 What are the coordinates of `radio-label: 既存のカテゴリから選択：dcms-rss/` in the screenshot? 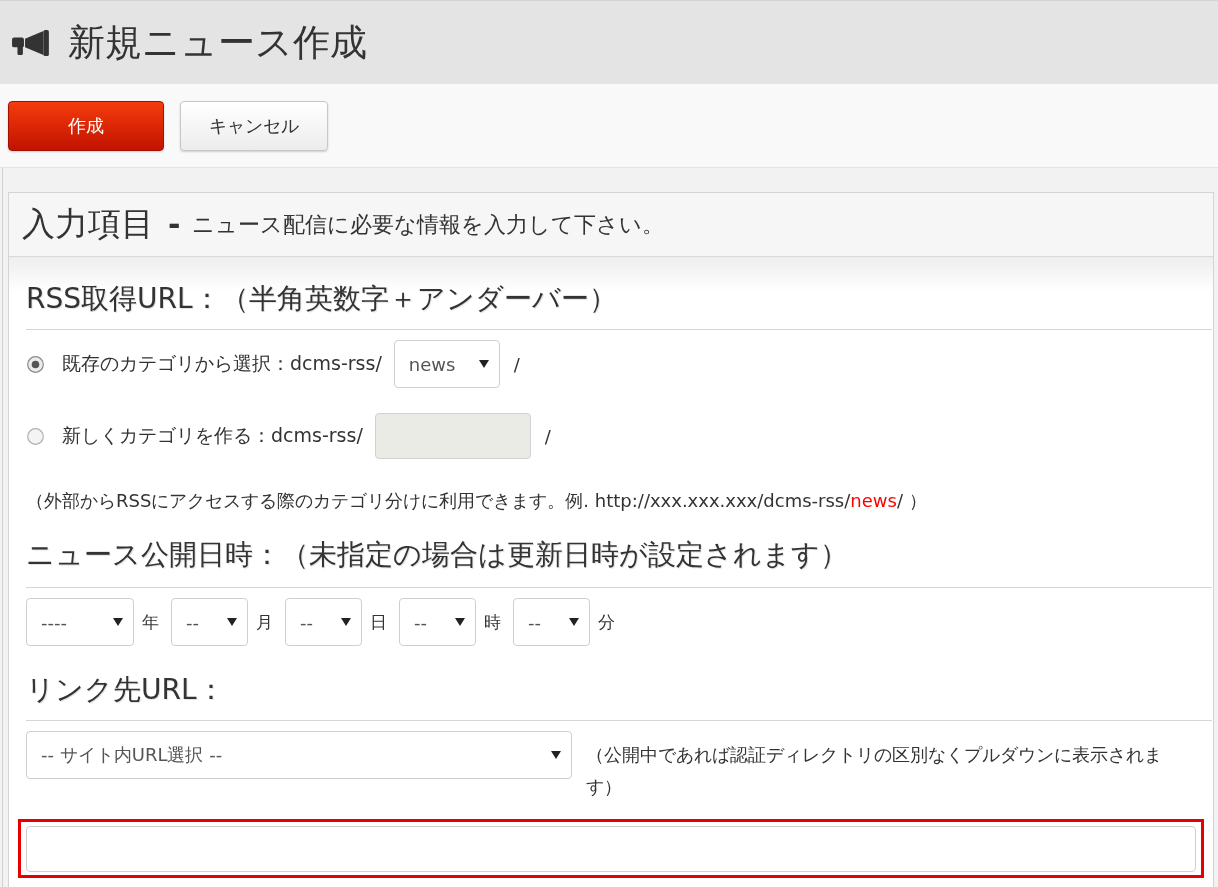 It's located at (222, 363).